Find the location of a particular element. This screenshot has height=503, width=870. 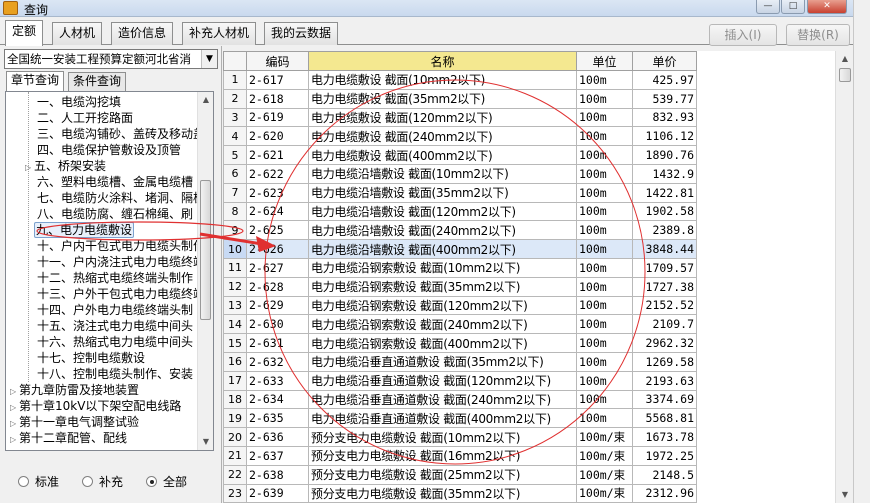

row-price: 1432.9 is located at coordinates (664, 173).